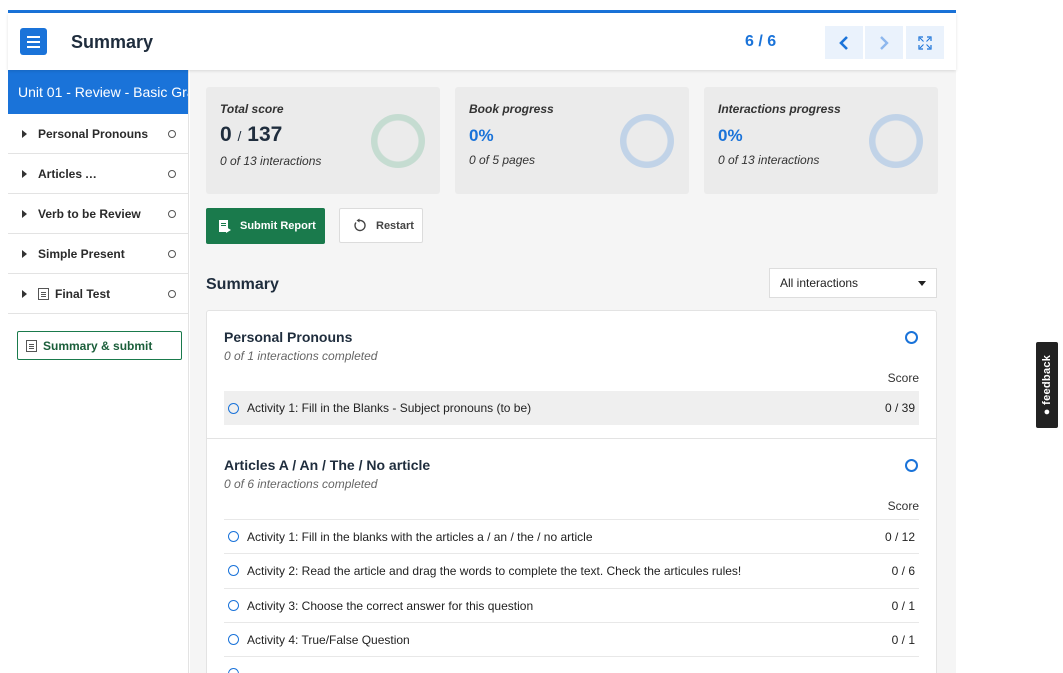 This screenshot has height=673, width=1063. What do you see at coordinates (93, 133) in the screenshot?
I see `sidebar-item-label: Personal Pronouns` at bounding box center [93, 133].